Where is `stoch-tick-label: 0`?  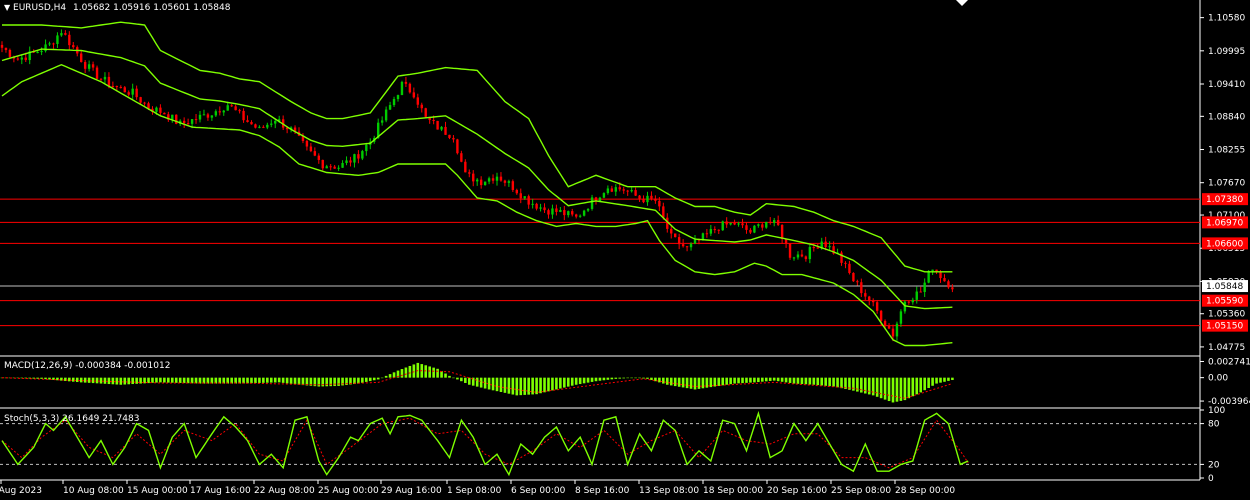
stoch-tick-label: 0 is located at coordinates (1211, 479).